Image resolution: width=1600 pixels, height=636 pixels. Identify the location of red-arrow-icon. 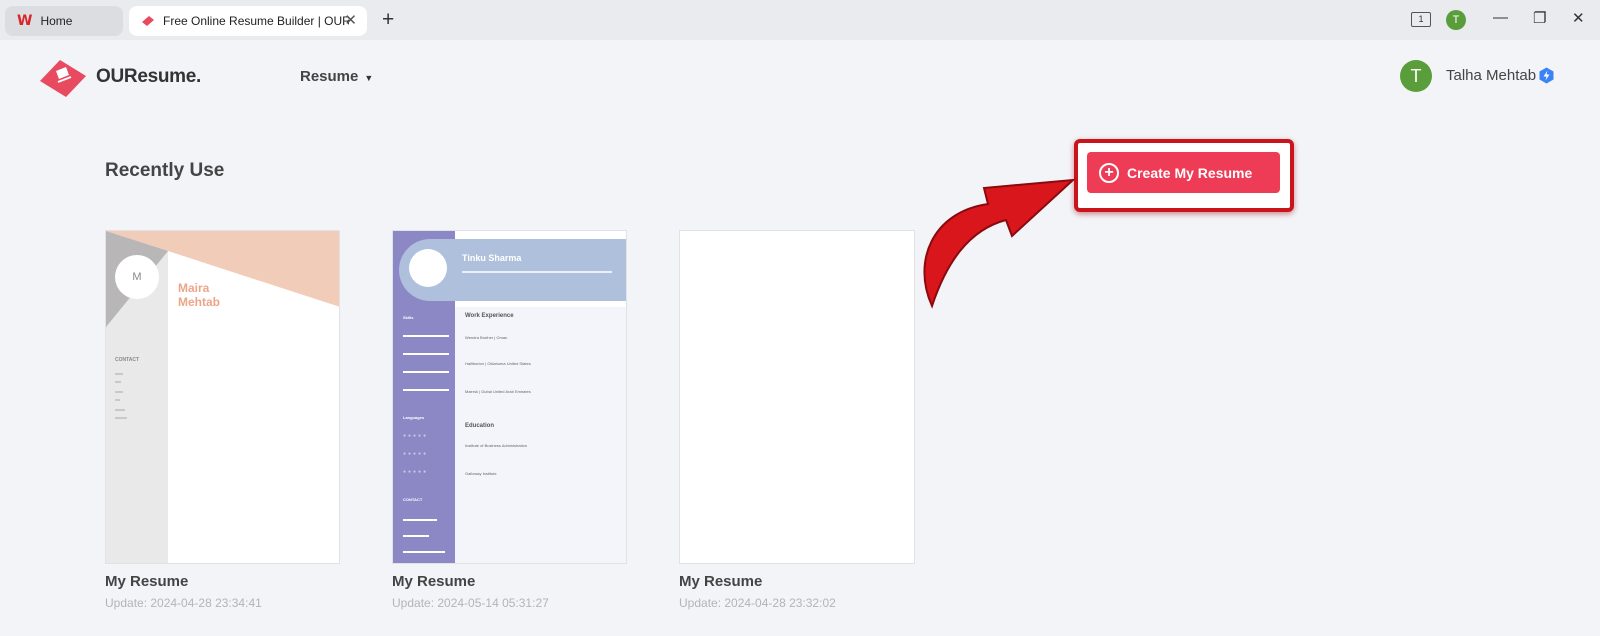
(999, 243).